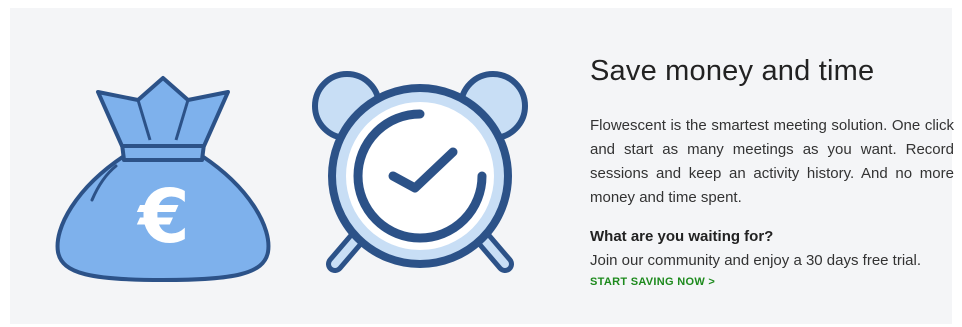  I want to click on euro-glyph: €, so click(163, 217).